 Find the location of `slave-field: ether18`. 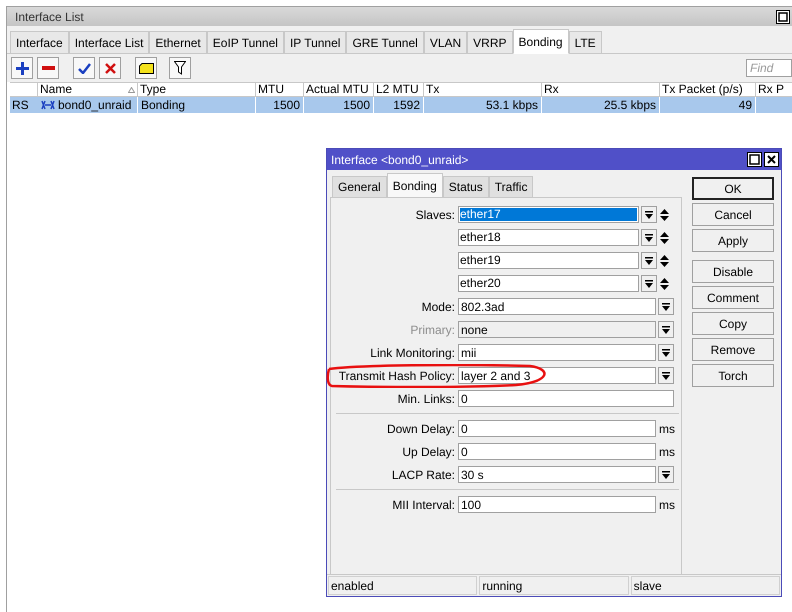

slave-field: ether18 is located at coordinates (548, 237).